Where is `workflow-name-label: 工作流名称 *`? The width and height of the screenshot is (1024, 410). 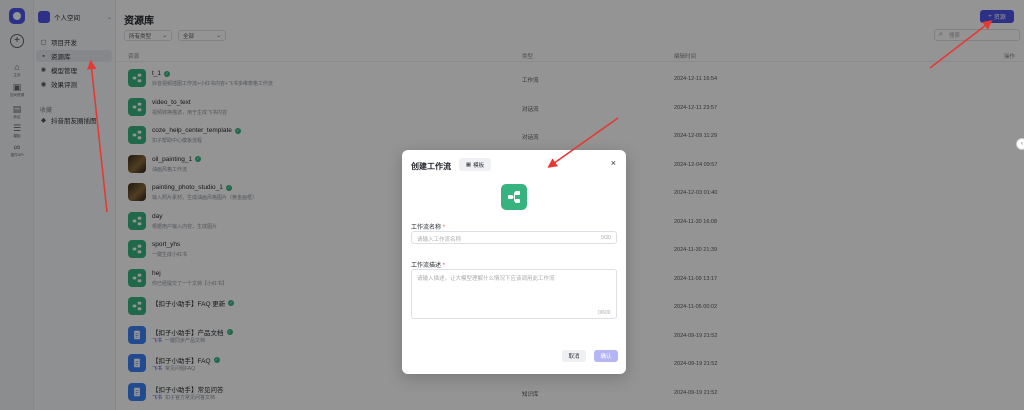 workflow-name-label: 工作流名称 * is located at coordinates (428, 228).